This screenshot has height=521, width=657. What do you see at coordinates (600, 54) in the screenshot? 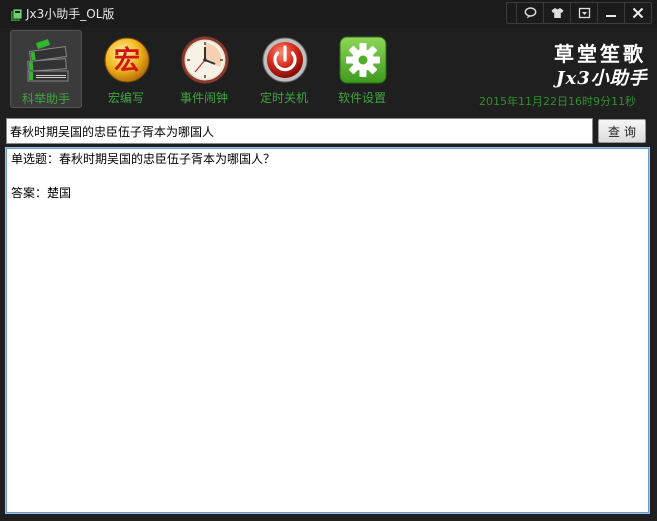
I see `brand-title: 草堂笙歌` at bounding box center [600, 54].